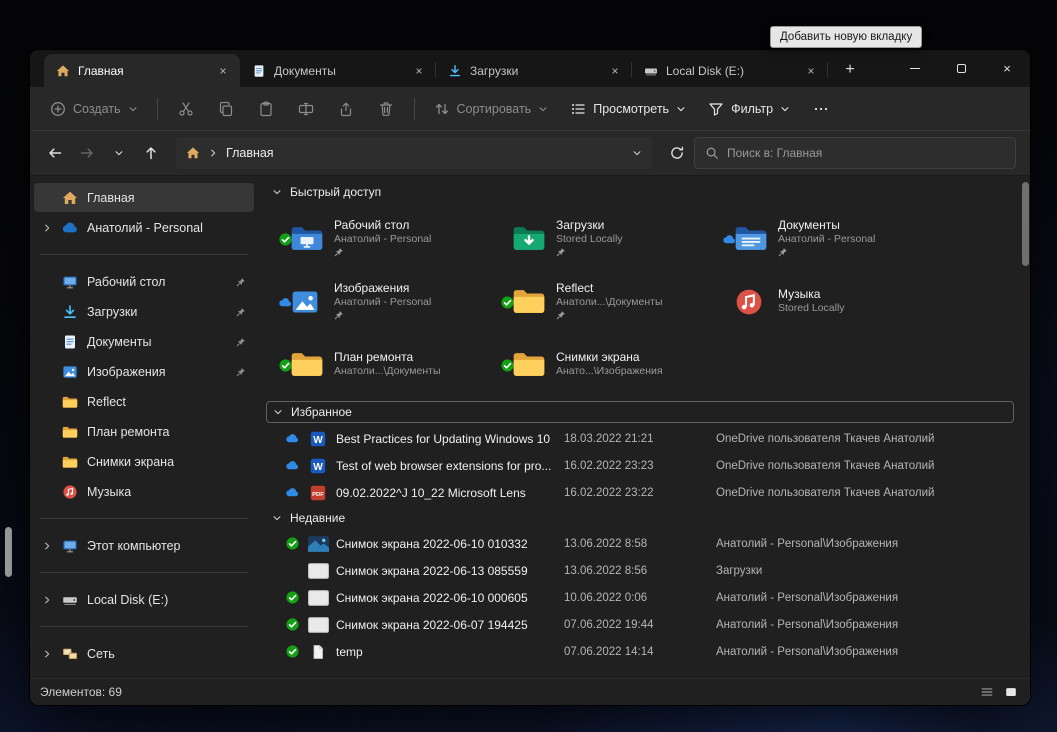 Image resolution: width=1057 pixels, height=732 pixels. Describe the element at coordinates (1007, 68) in the screenshot. I see `close-button: ×` at that location.